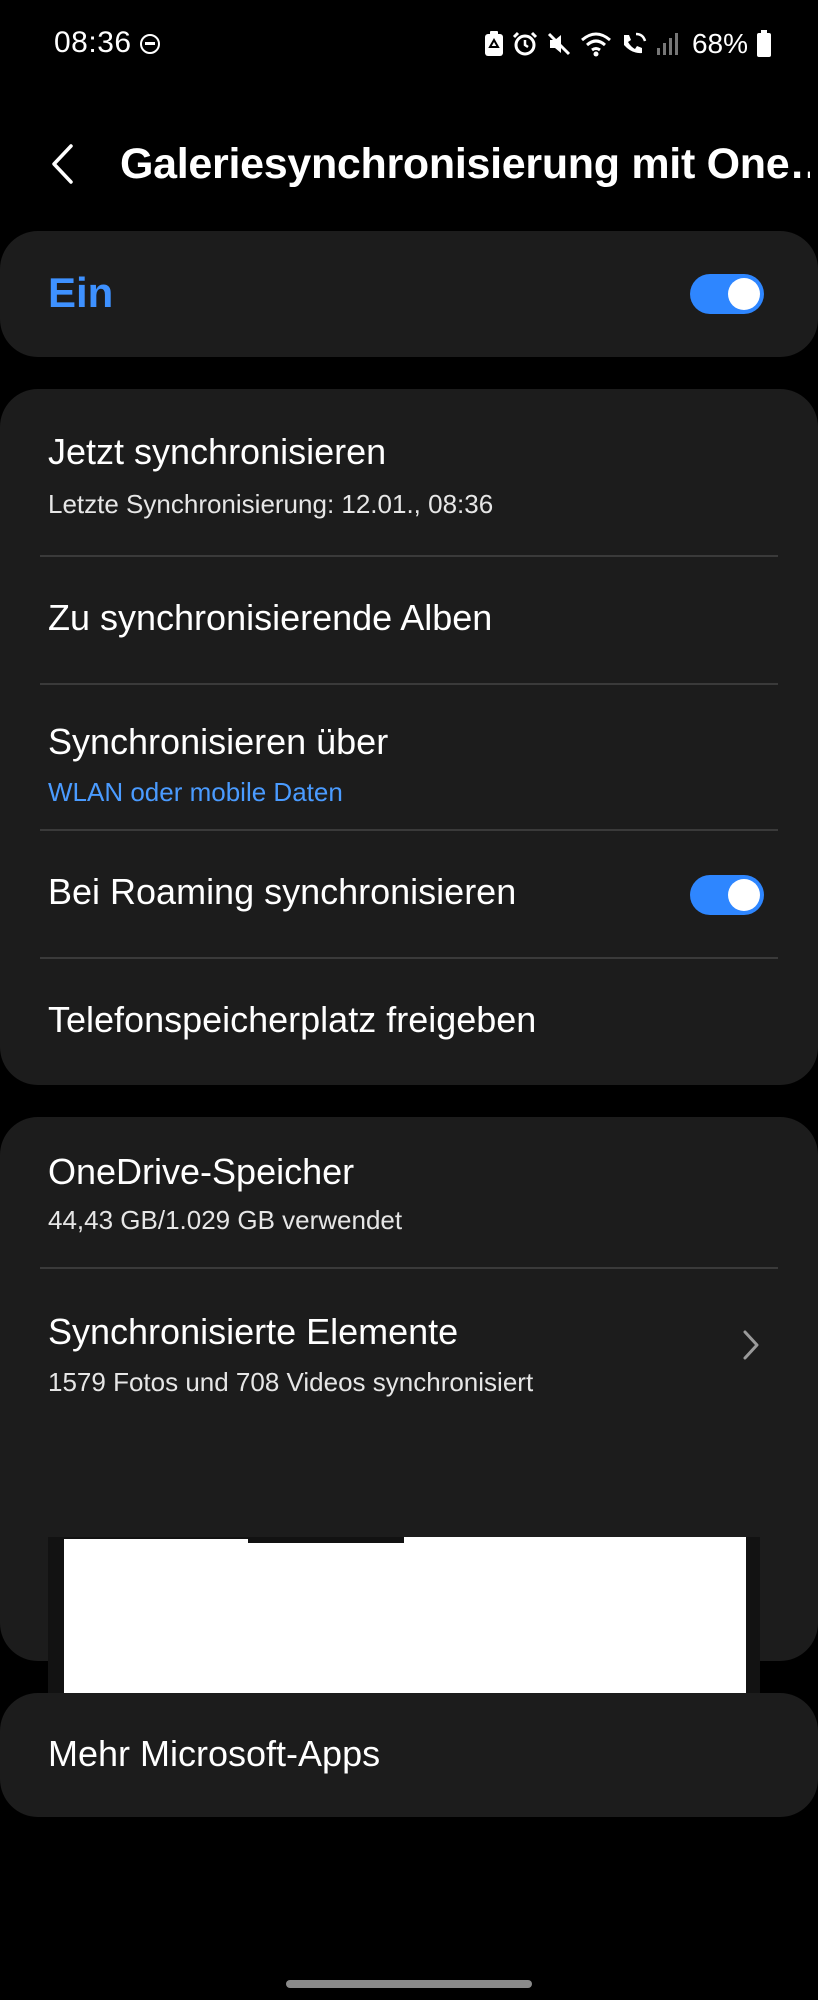  I want to click on main-toggle-card: Ein, so click(409, 294).